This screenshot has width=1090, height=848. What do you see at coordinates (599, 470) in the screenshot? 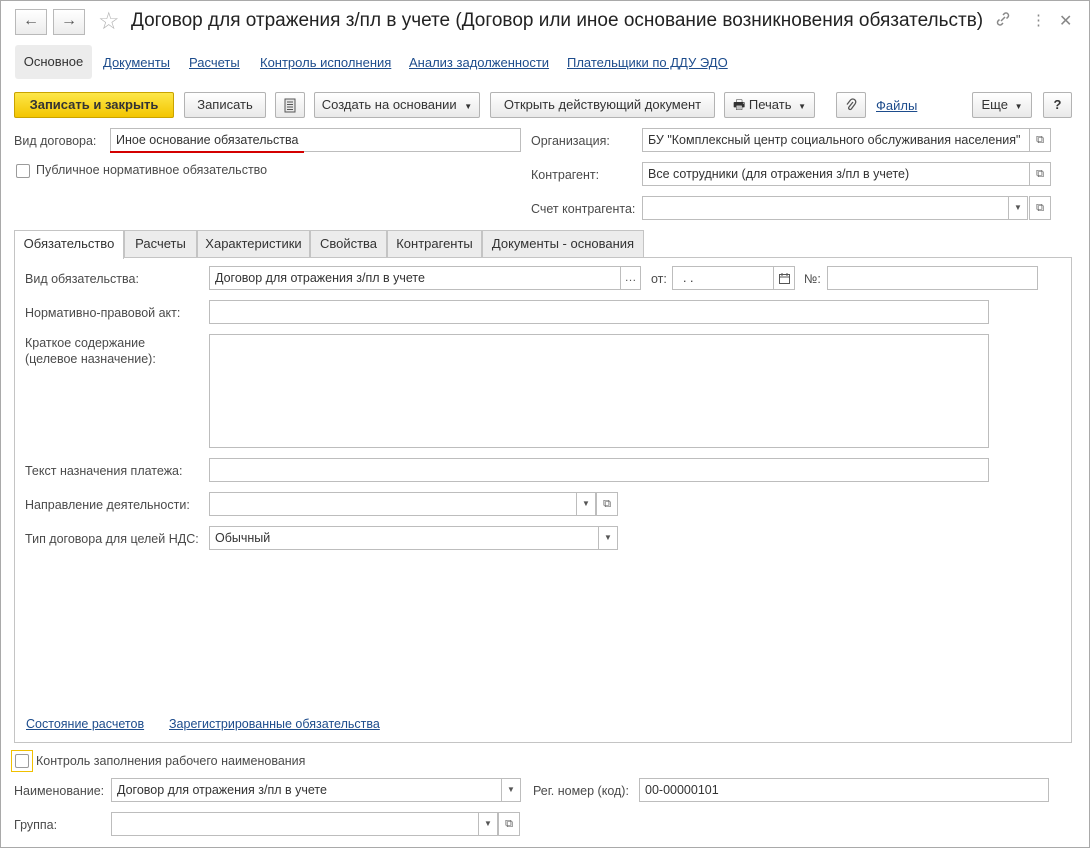
I see `payment-purpose-field` at bounding box center [599, 470].